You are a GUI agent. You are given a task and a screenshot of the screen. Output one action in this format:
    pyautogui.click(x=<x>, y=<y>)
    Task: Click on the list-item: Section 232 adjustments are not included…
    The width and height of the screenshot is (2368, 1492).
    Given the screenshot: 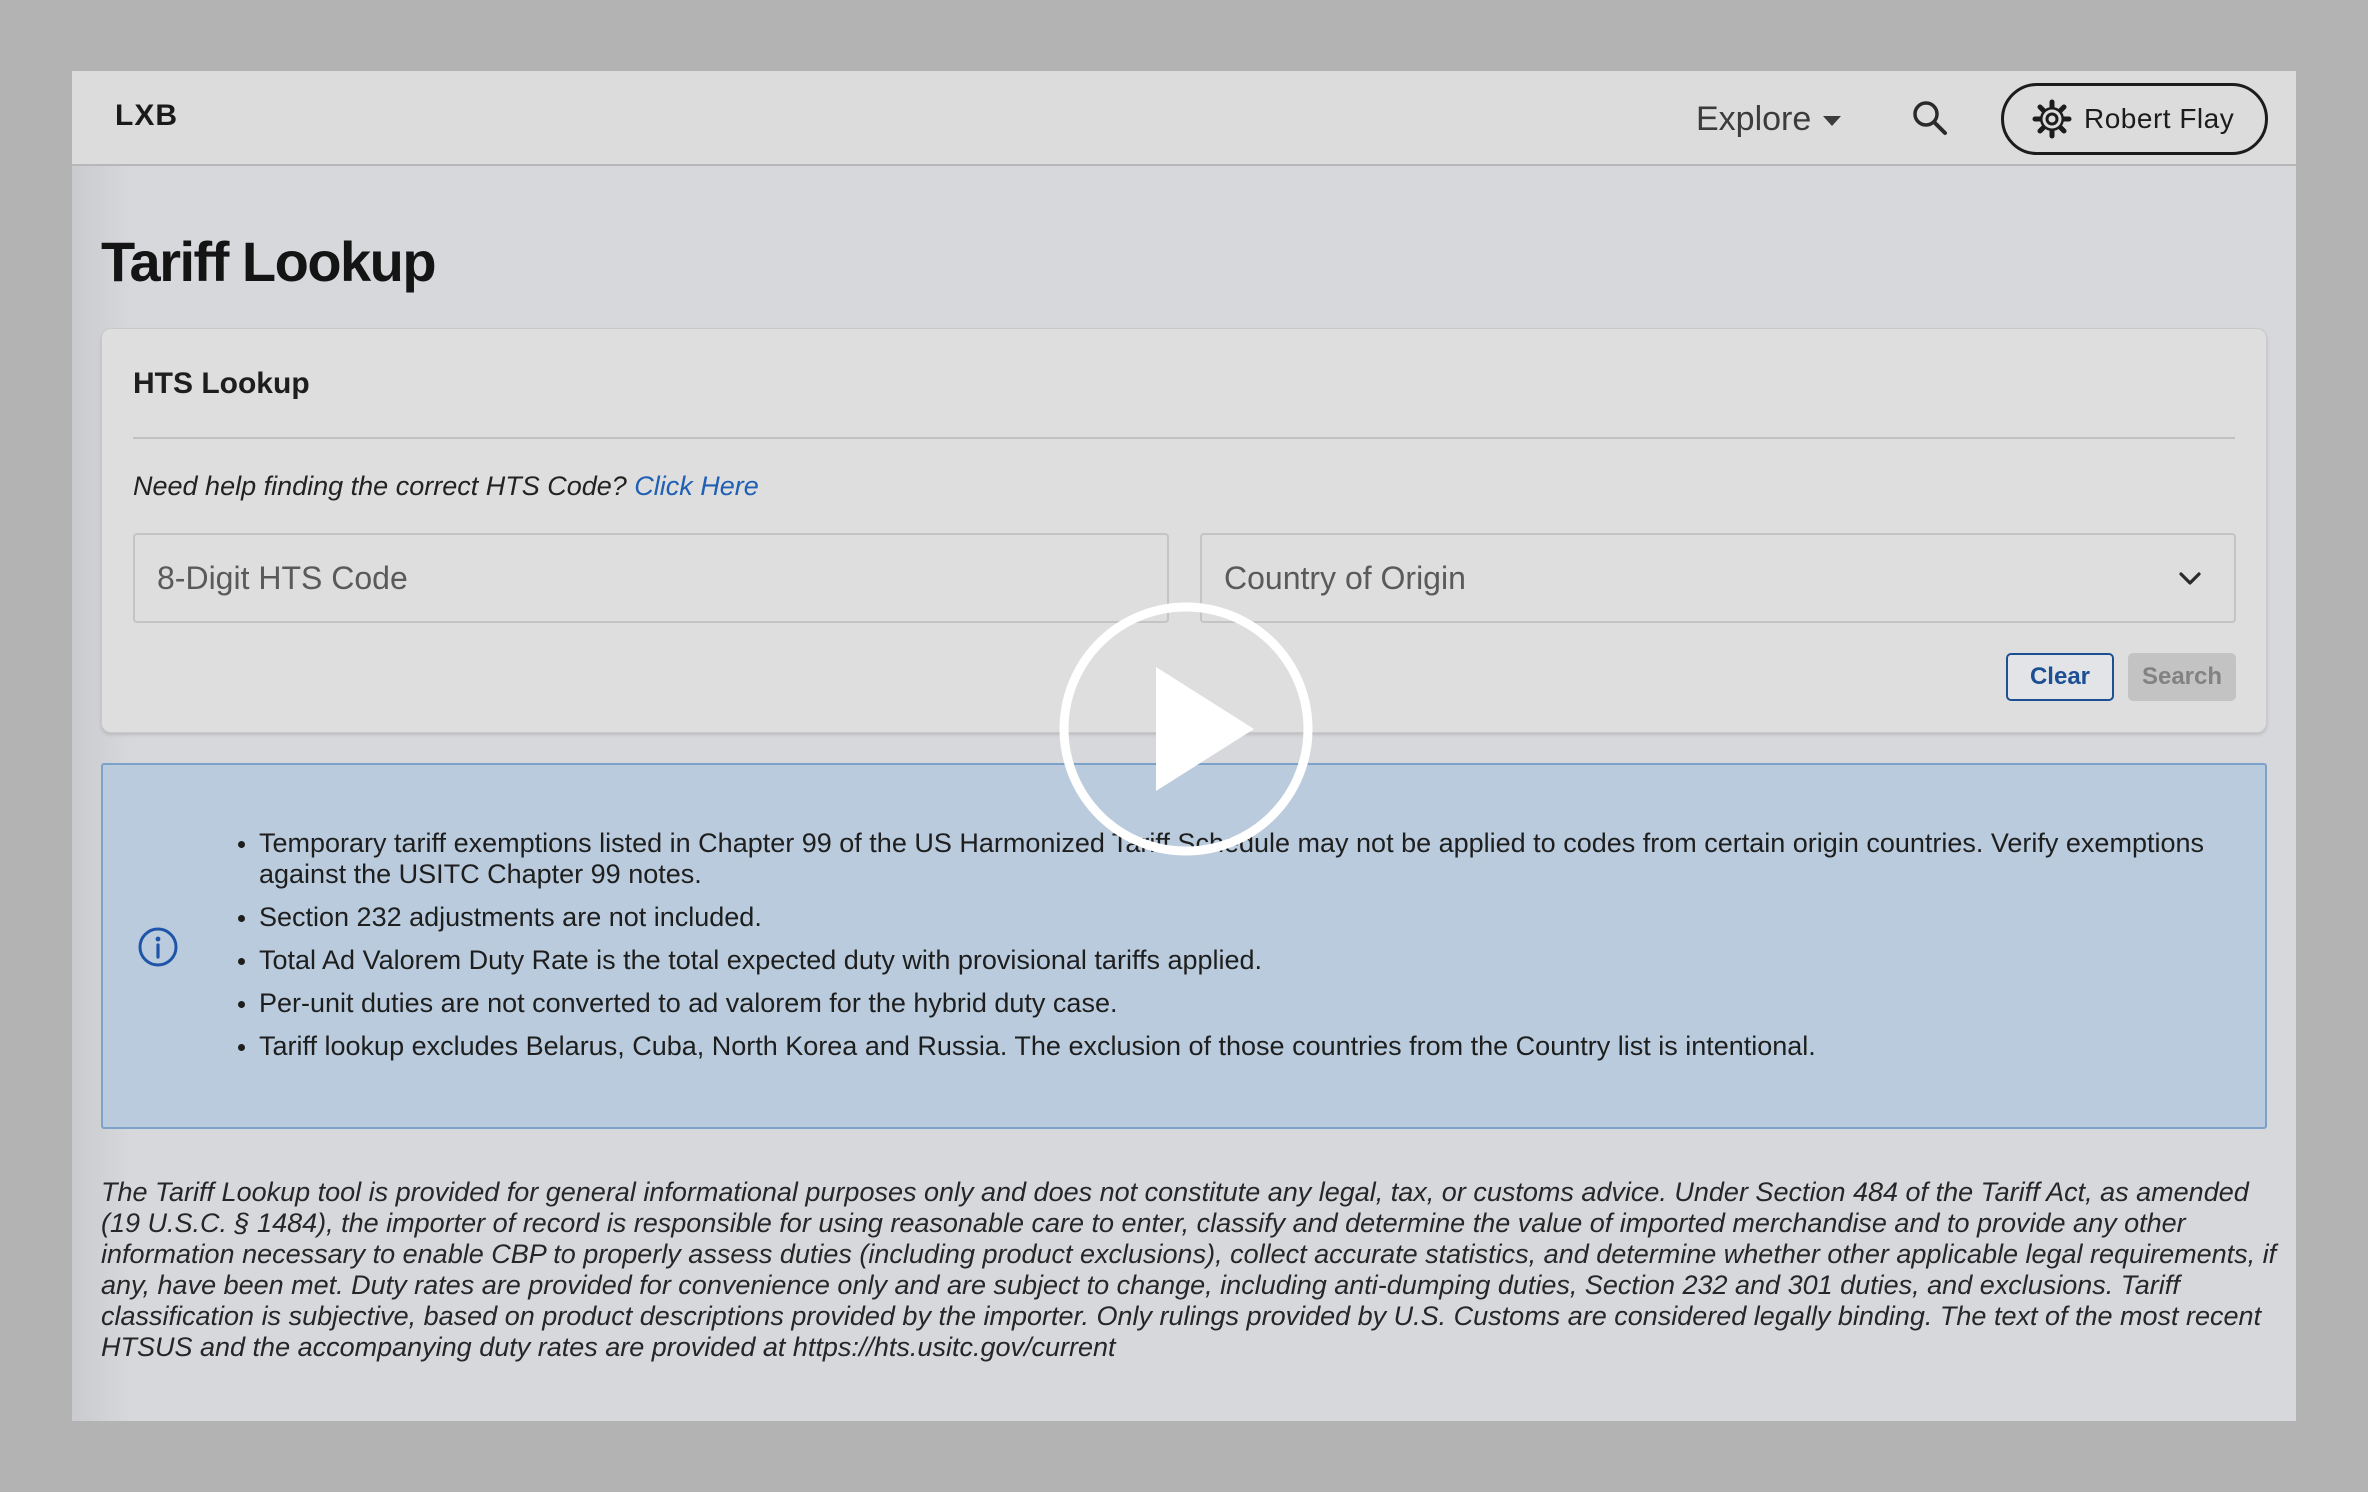 What is the action you would take?
    pyautogui.click(x=1241, y=917)
    